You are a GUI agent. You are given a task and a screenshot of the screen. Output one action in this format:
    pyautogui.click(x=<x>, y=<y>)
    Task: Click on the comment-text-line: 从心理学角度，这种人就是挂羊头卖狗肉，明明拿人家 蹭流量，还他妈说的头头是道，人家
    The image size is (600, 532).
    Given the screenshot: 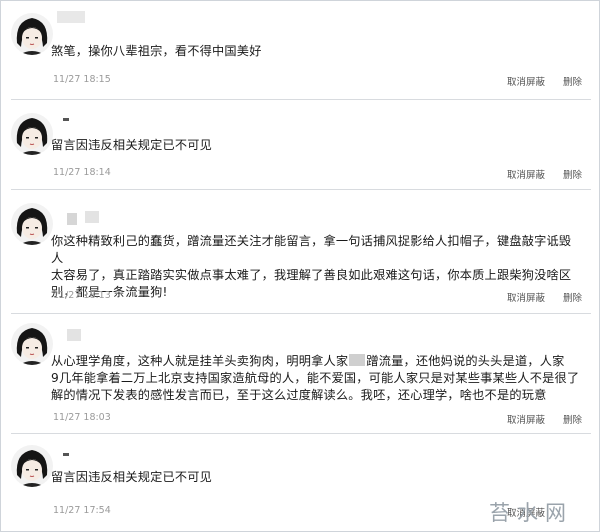 What is the action you would take?
    pyautogui.click(x=317, y=361)
    